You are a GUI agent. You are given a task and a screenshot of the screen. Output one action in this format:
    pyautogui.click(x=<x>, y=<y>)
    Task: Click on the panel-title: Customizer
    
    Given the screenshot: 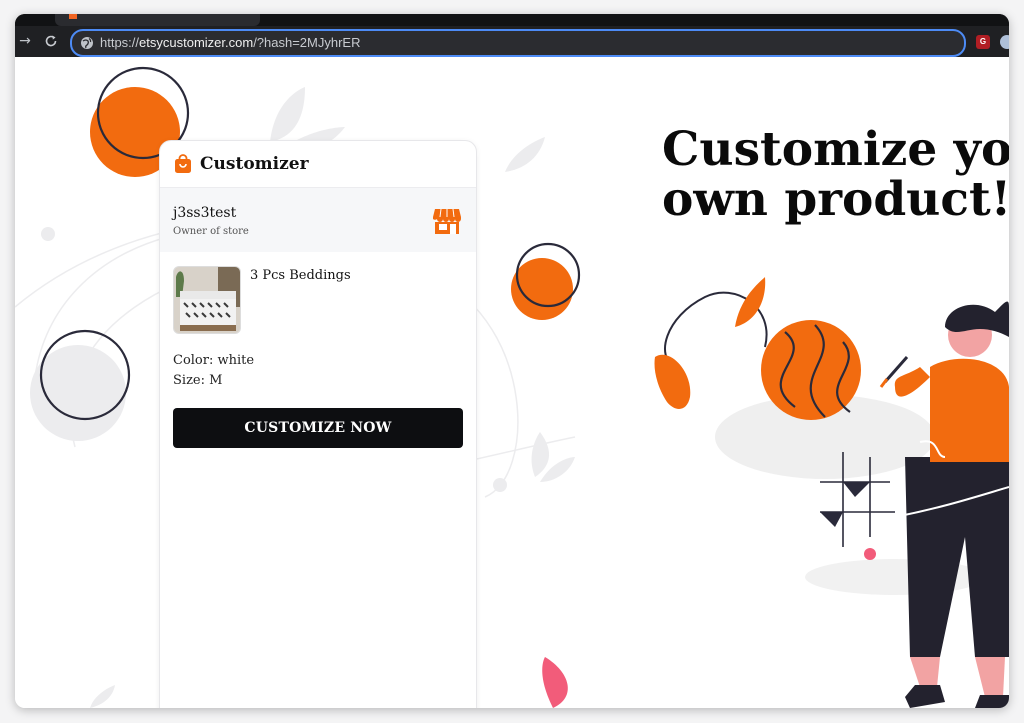 What is the action you would take?
    pyautogui.click(x=254, y=164)
    